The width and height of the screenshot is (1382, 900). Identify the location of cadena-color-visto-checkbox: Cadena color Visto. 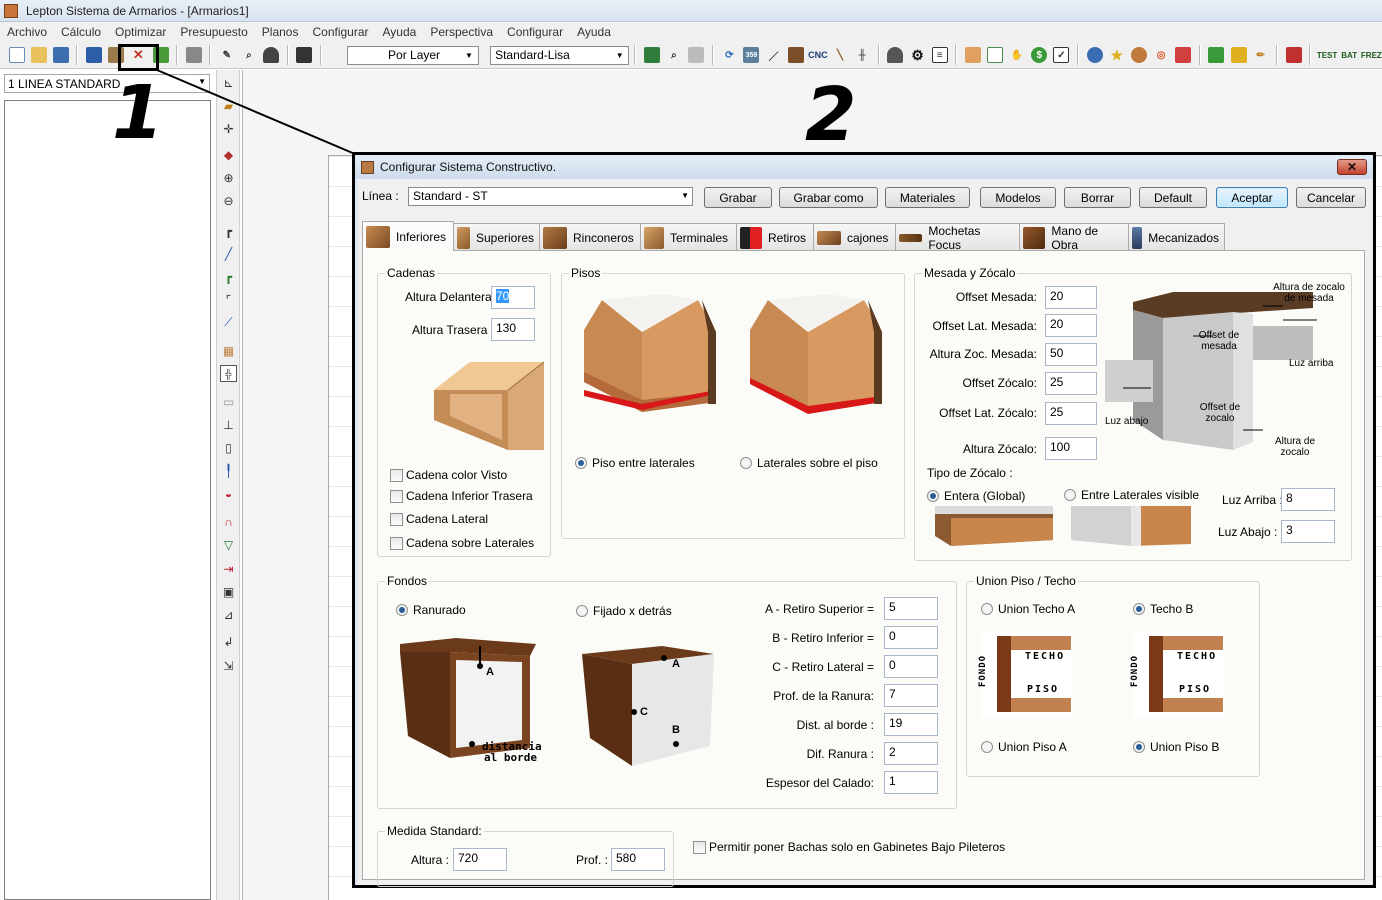
(448, 475).